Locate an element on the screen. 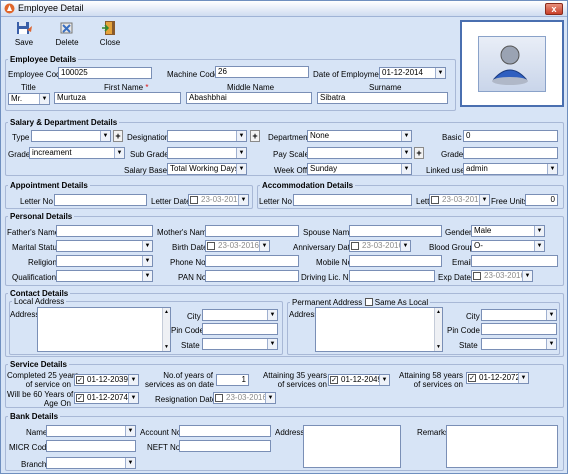  father-name-label: Father's Name is located at coordinates (33, 232).